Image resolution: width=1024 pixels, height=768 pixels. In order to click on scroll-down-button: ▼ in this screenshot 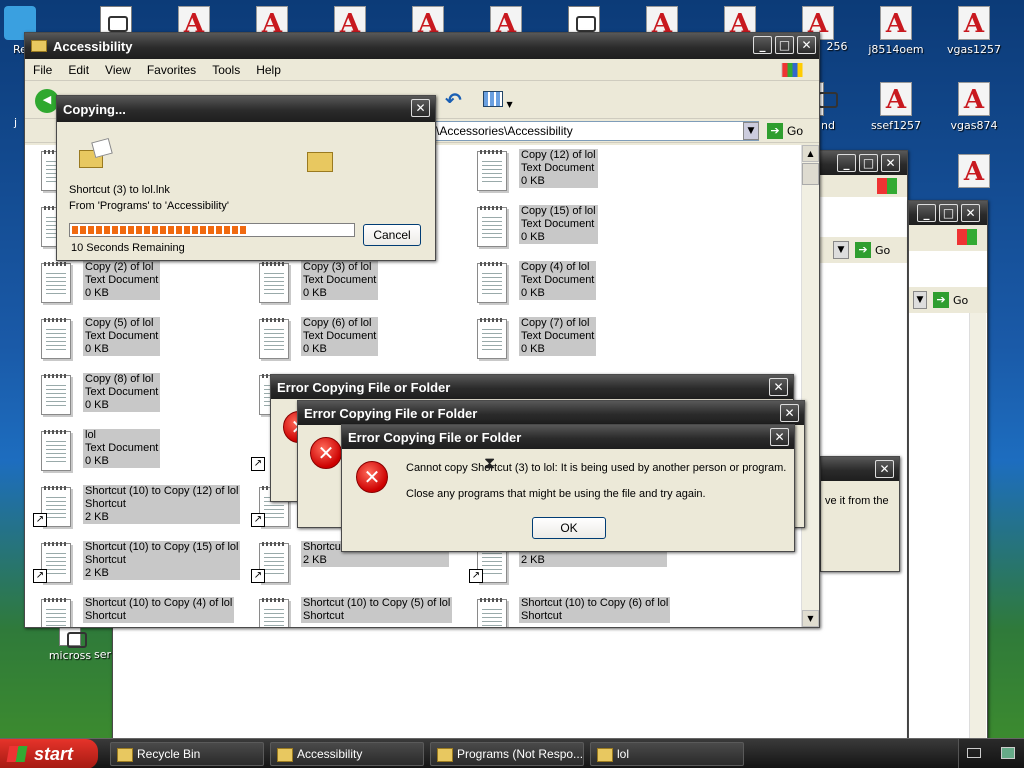, I will do `click(810, 618)`.